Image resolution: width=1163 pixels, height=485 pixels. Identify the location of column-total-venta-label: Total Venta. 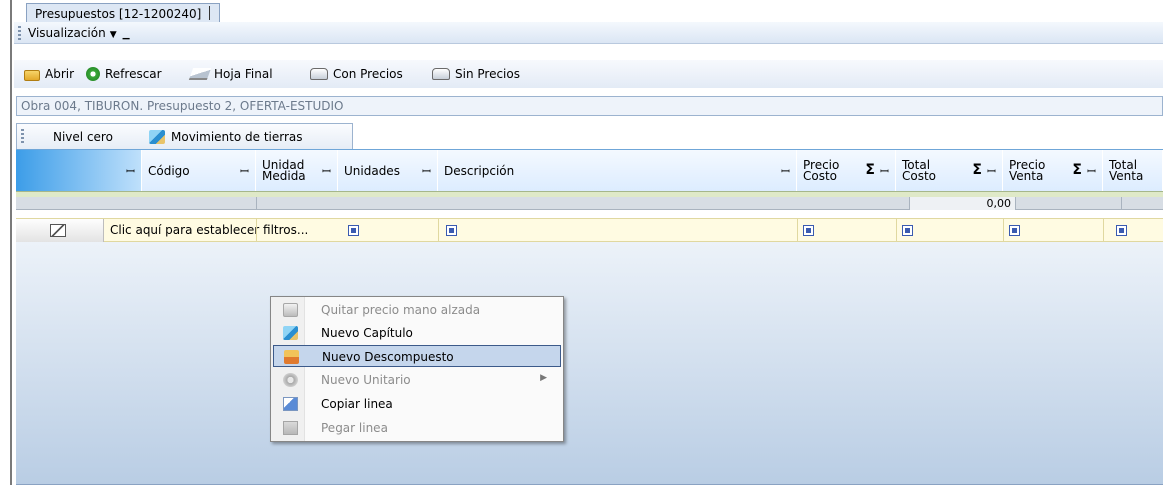
(1123, 171).